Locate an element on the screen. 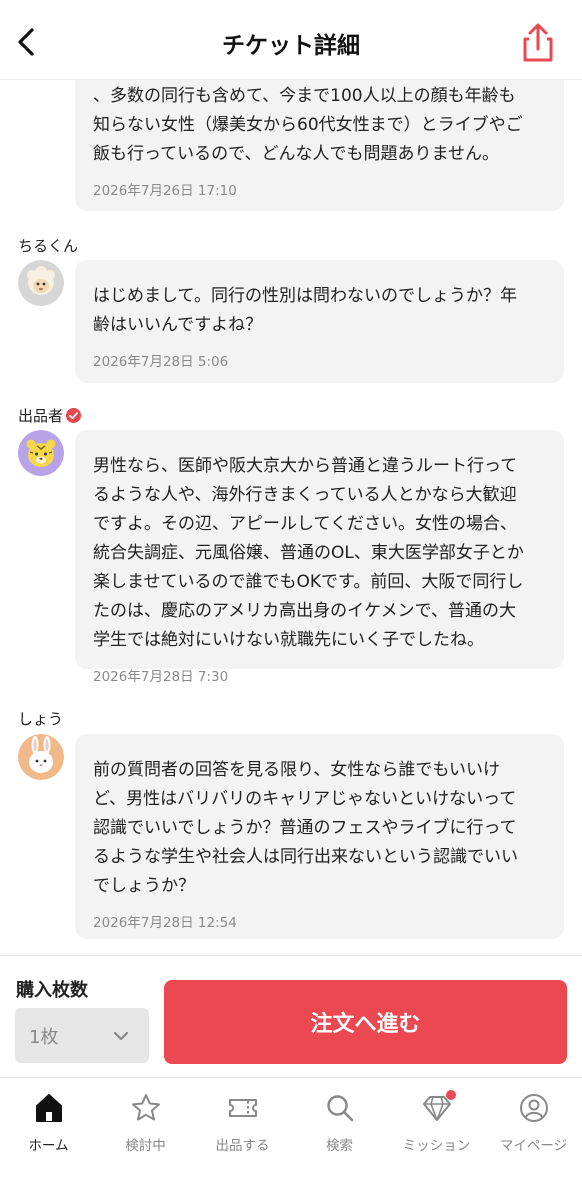 The image size is (582, 1199). star-icon is located at coordinates (146, 1108).